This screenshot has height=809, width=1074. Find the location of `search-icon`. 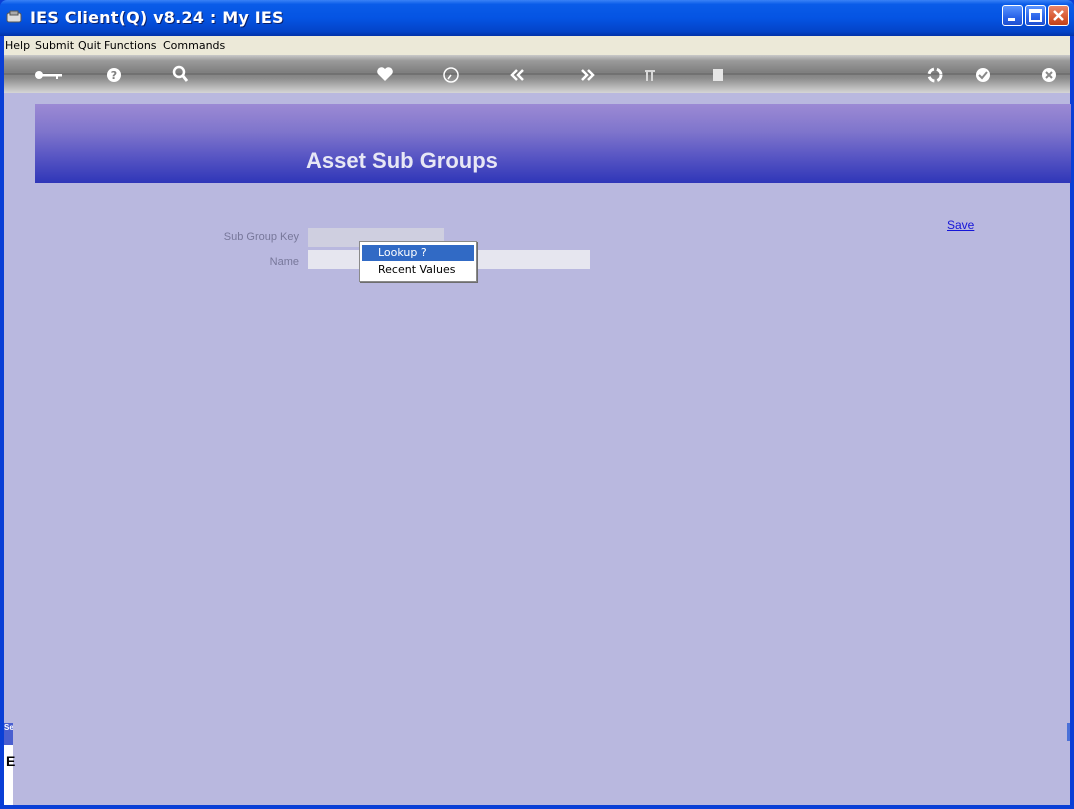

search-icon is located at coordinates (180, 74).